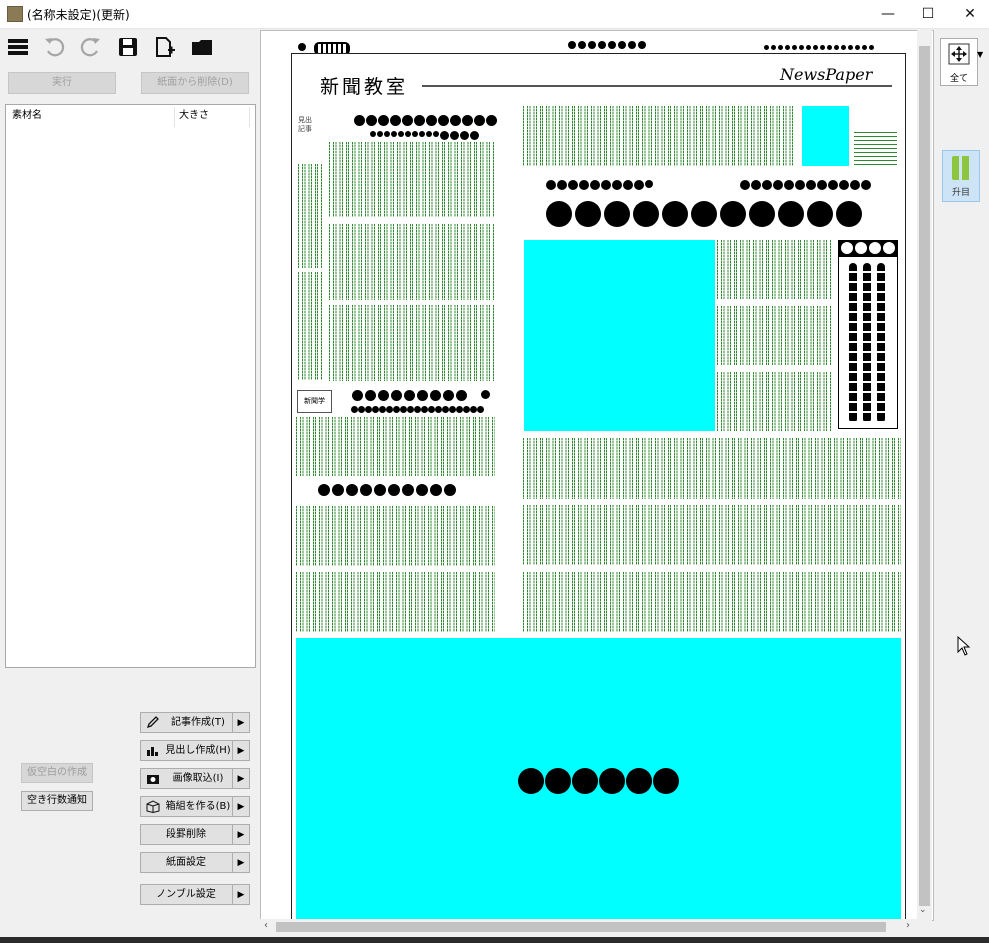  Describe the element at coordinates (194, 116) in the screenshot. I see `column-header-size: 大きさ` at that location.